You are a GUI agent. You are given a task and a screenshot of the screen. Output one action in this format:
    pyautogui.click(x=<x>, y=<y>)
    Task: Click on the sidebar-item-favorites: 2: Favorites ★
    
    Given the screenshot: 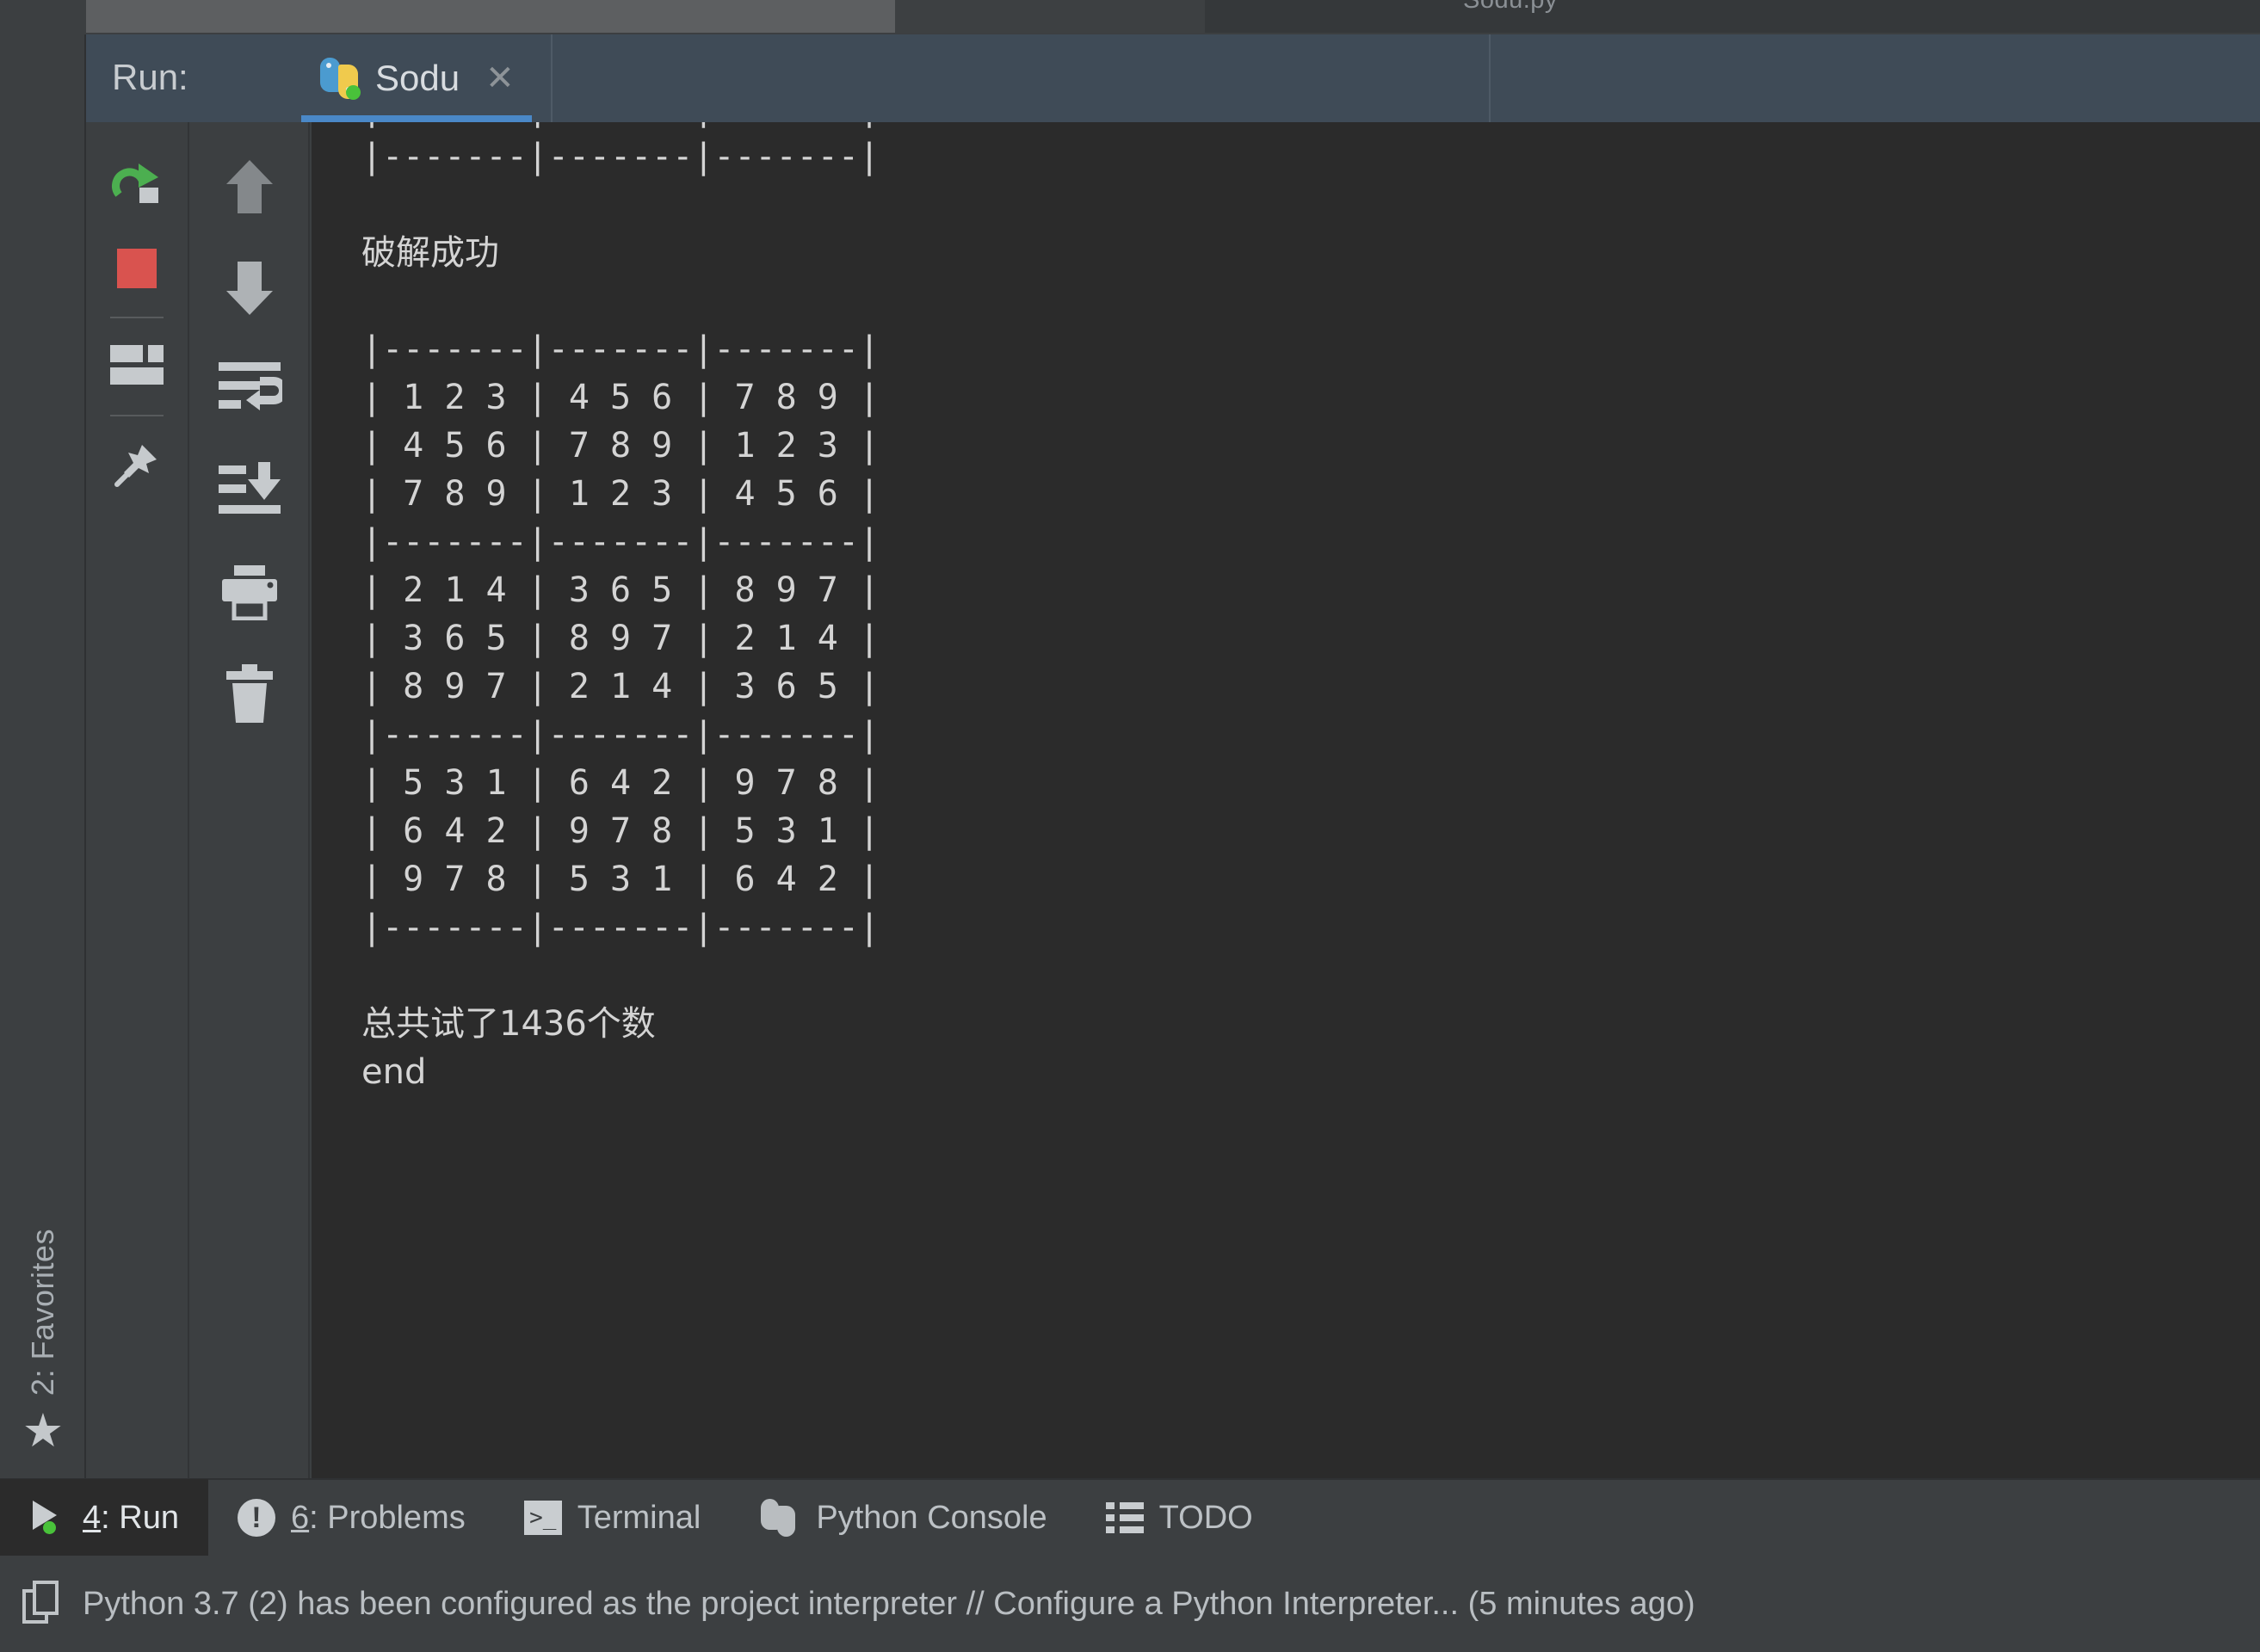 What is the action you would take?
    pyautogui.click(x=43, y=1341)
    